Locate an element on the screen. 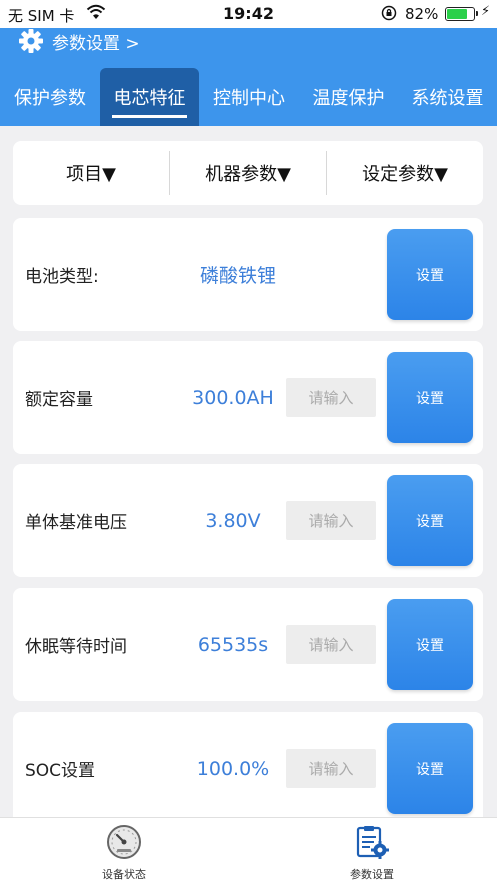 The width and height of the screenshot is (497, 883). tab-bar: 保护参数 电芯特征 控制中心 温度保护 系统设置 is located at coordinates (248, 97).